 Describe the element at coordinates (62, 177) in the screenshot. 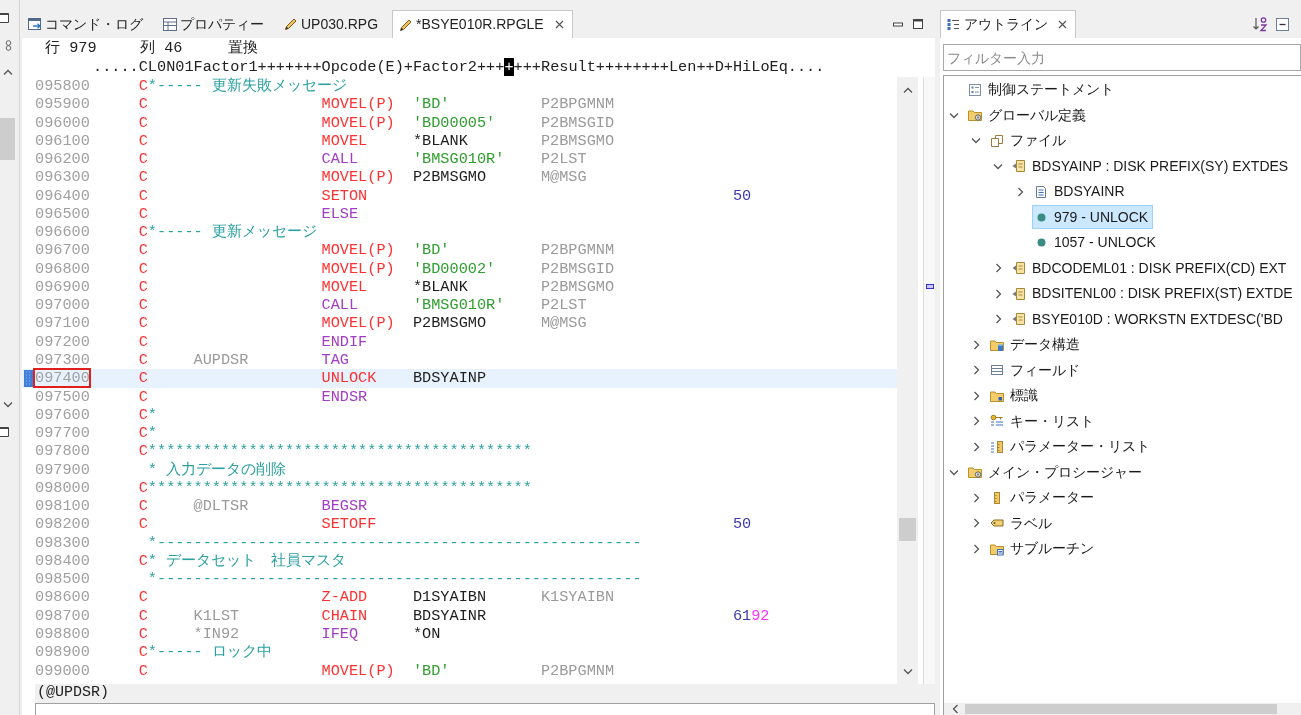

I see `line-number: 096300` at that location.